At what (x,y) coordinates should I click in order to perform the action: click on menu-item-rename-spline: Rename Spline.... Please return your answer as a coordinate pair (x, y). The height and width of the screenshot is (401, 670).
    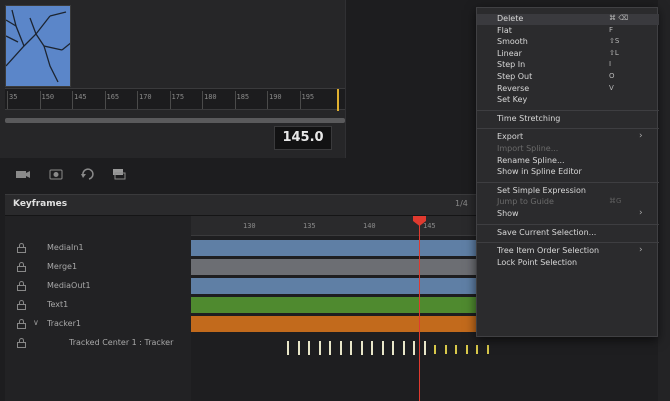
    Looking at the image, I should click on (568, 161).